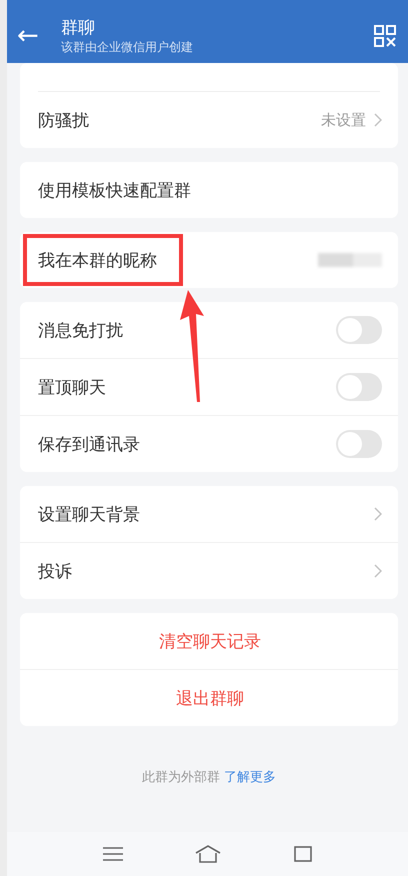 Image resolution: width=408 pixels, height=876 pixels. What do you see at coordinates (72, 387) in the screenshot?
I see `row-label: 置顶聊天` at bounding box center [72, 387].